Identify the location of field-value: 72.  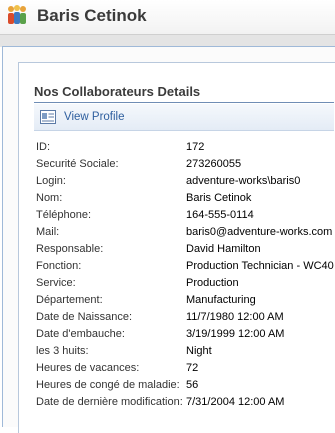
(192, 368).